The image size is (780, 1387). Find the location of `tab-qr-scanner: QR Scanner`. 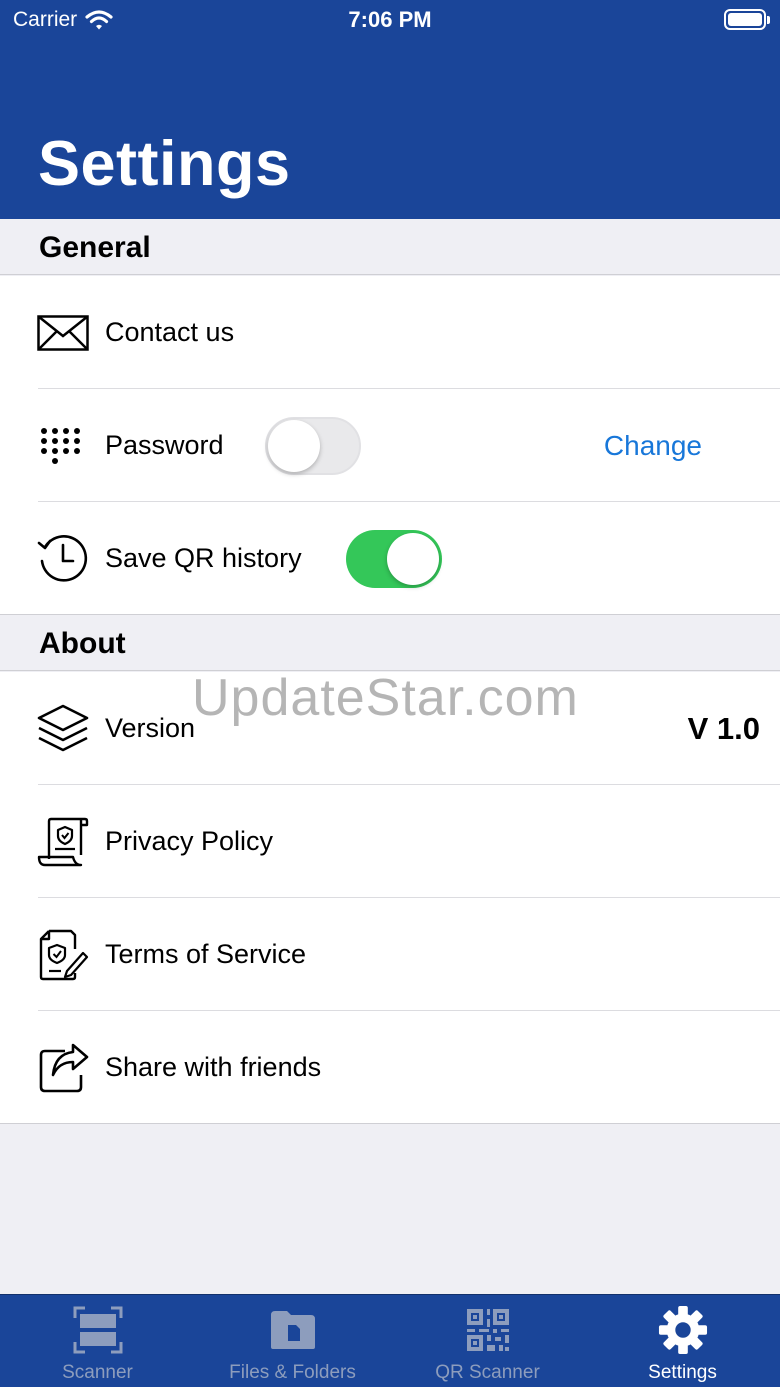

tab-qr-scanner: QR Scanner is located at coordinates (487, 1341).